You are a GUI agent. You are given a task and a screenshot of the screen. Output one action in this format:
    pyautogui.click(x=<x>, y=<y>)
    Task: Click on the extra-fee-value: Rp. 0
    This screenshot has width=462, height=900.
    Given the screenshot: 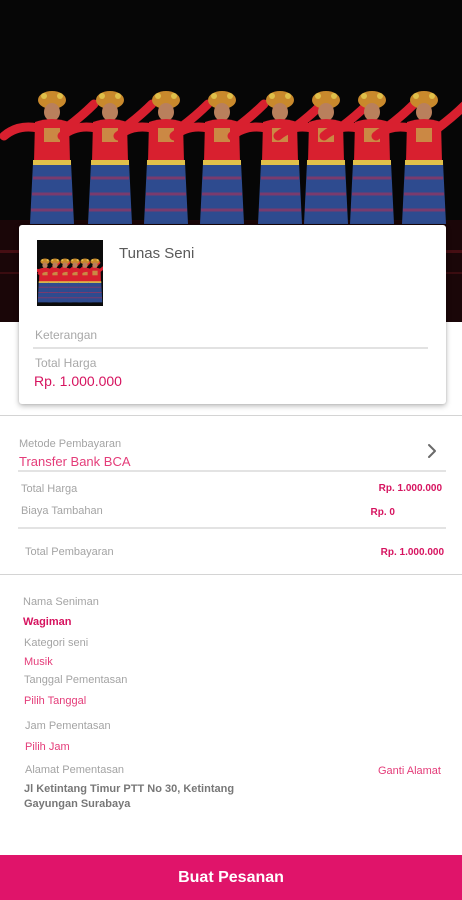 What is the action you would take?
    pyautogui.click(x=382, y=512)
    